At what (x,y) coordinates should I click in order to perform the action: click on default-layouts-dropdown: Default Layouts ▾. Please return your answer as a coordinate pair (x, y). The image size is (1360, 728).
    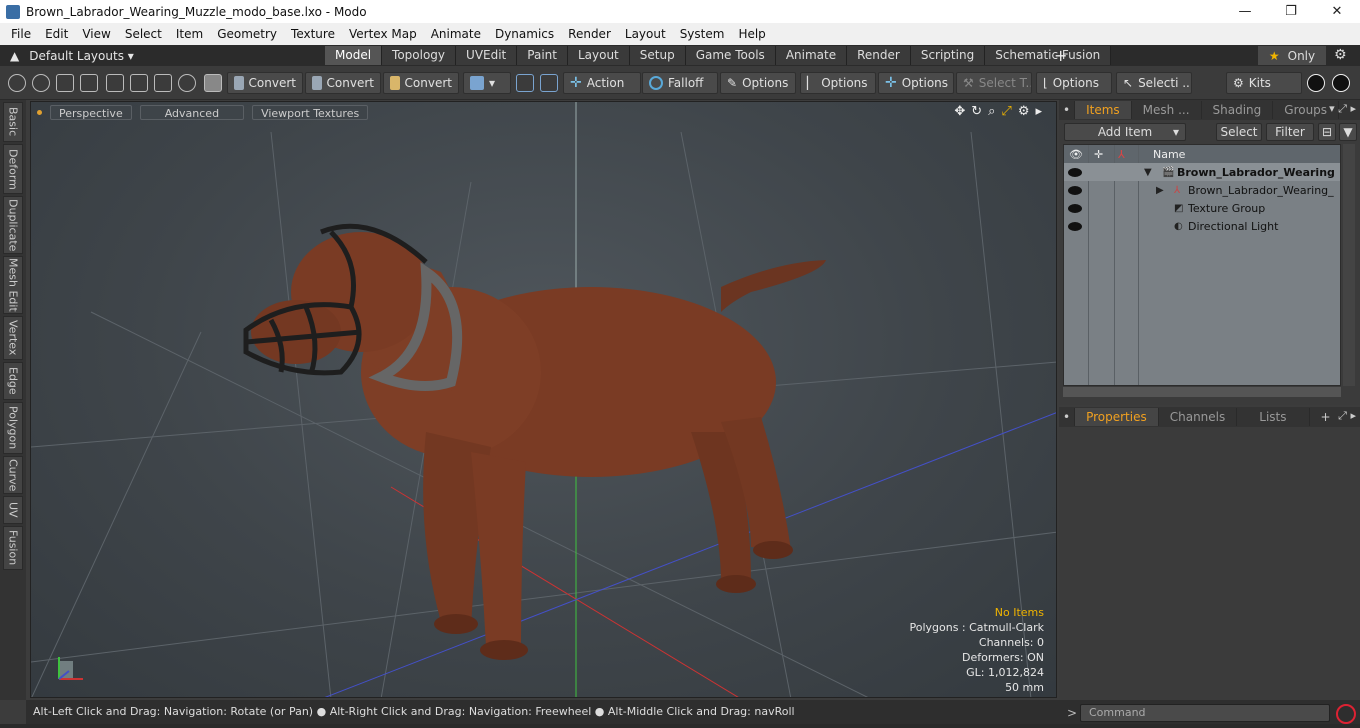
    Looking at the image, I should click on (81, 56).